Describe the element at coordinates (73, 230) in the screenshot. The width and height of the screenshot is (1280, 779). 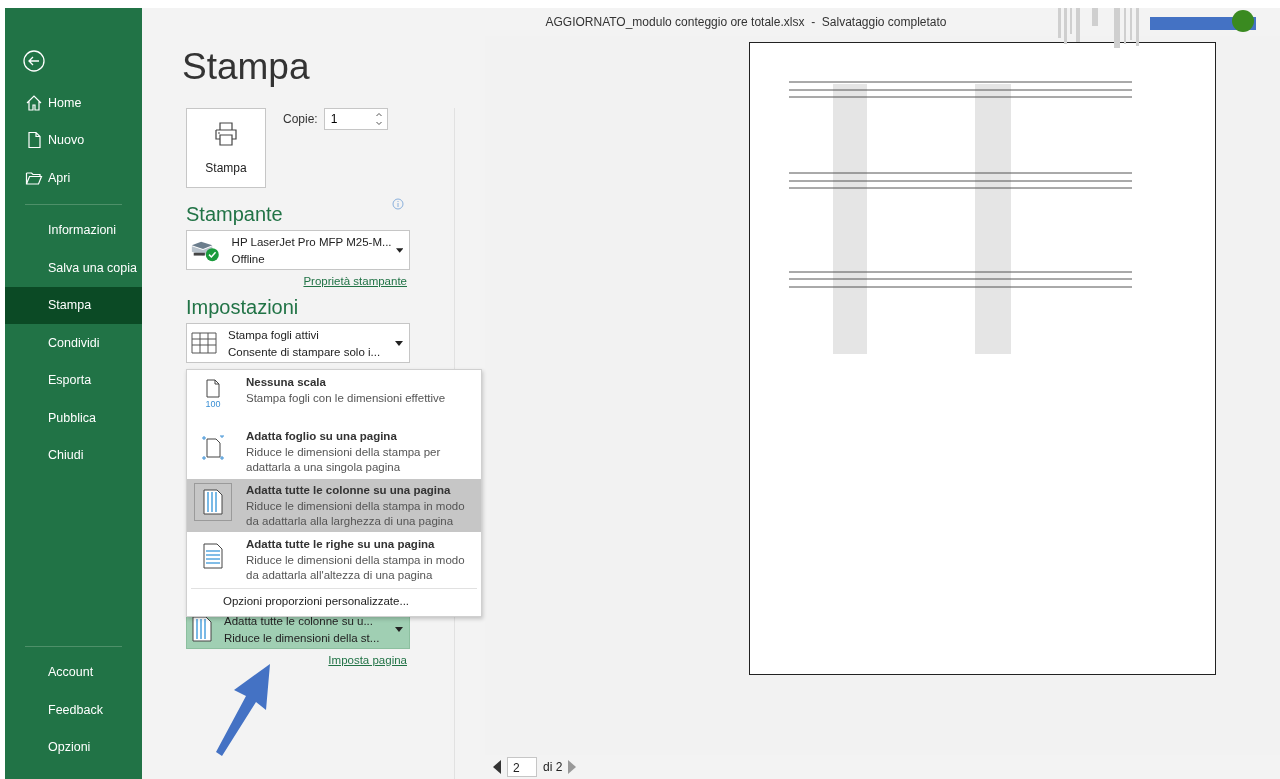
I see `sidebar-item: Informazioni` at that location.